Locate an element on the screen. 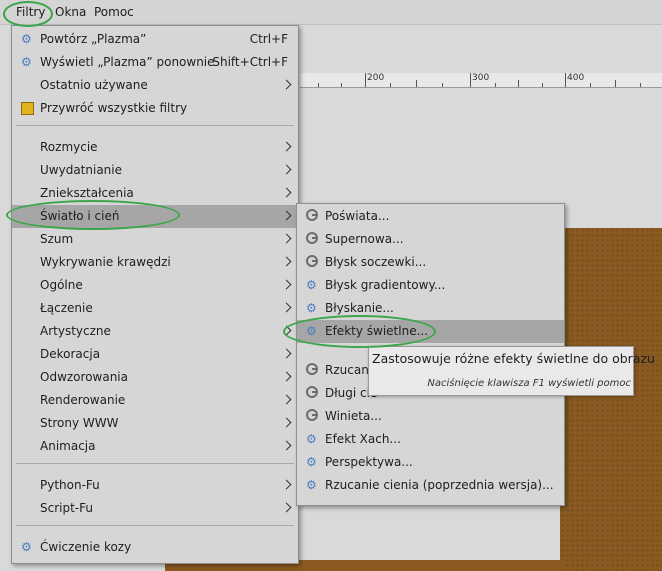  menu-item-blur: Rozmycie is located at coordinates (155, 147).